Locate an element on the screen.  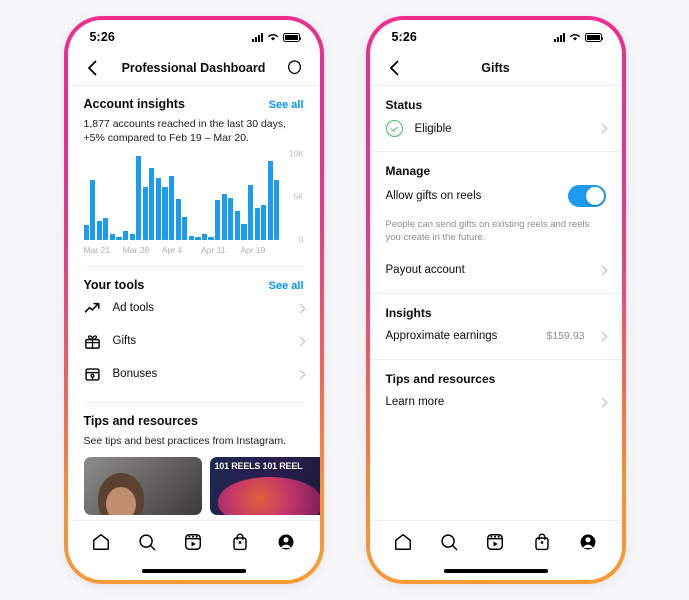
manage-section: Manage Allow gifts on reels is located at coordinates (496, 184).